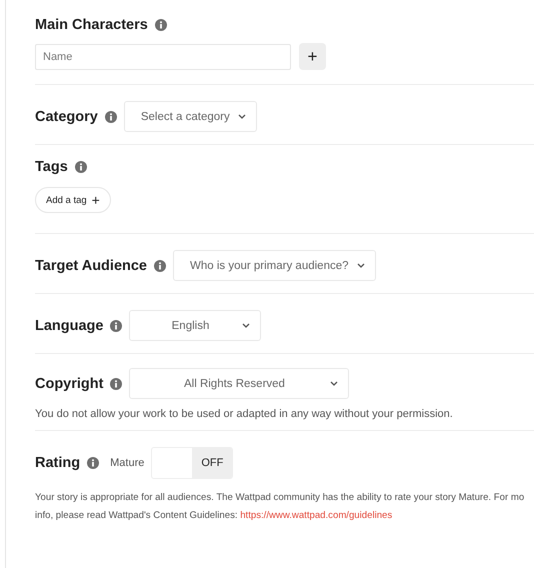 This screenshot has height=568, width=534. What do you see at coordinates (244, 414) in the screenshot?
I see `copyright-note: You do not allow your work to be used or adapted in any way without your permission.` at bounding box center [244, 414].